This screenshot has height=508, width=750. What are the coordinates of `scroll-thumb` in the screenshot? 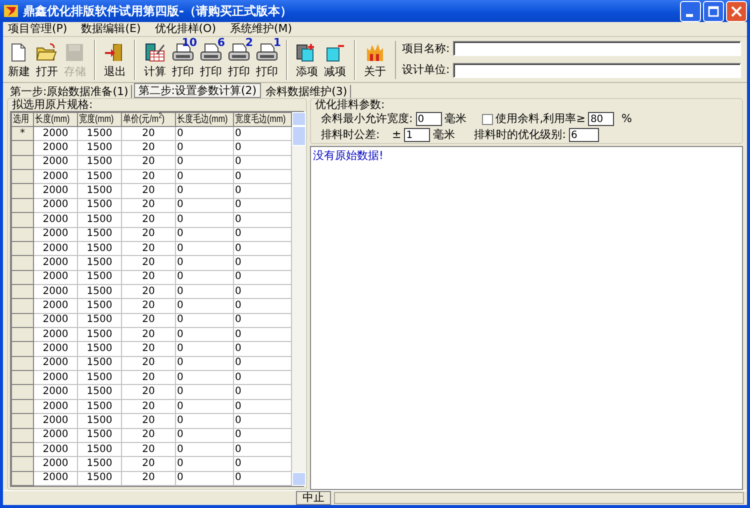 It's located at (299, 136).